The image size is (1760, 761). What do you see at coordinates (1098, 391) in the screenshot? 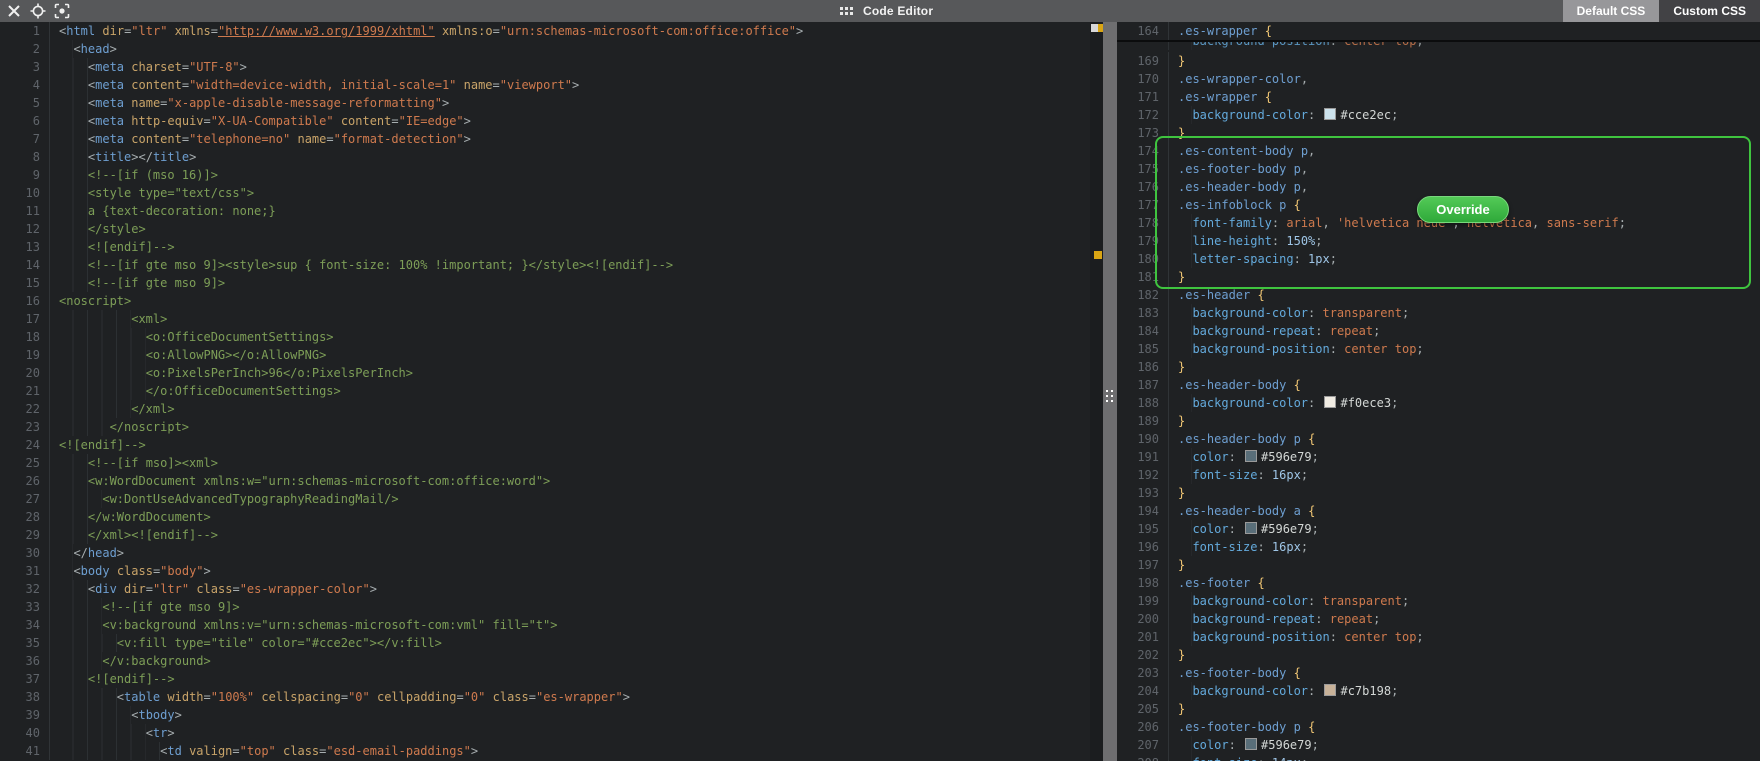
I see `left-editor-overview-ruler` at bounding box center [1098, 391].